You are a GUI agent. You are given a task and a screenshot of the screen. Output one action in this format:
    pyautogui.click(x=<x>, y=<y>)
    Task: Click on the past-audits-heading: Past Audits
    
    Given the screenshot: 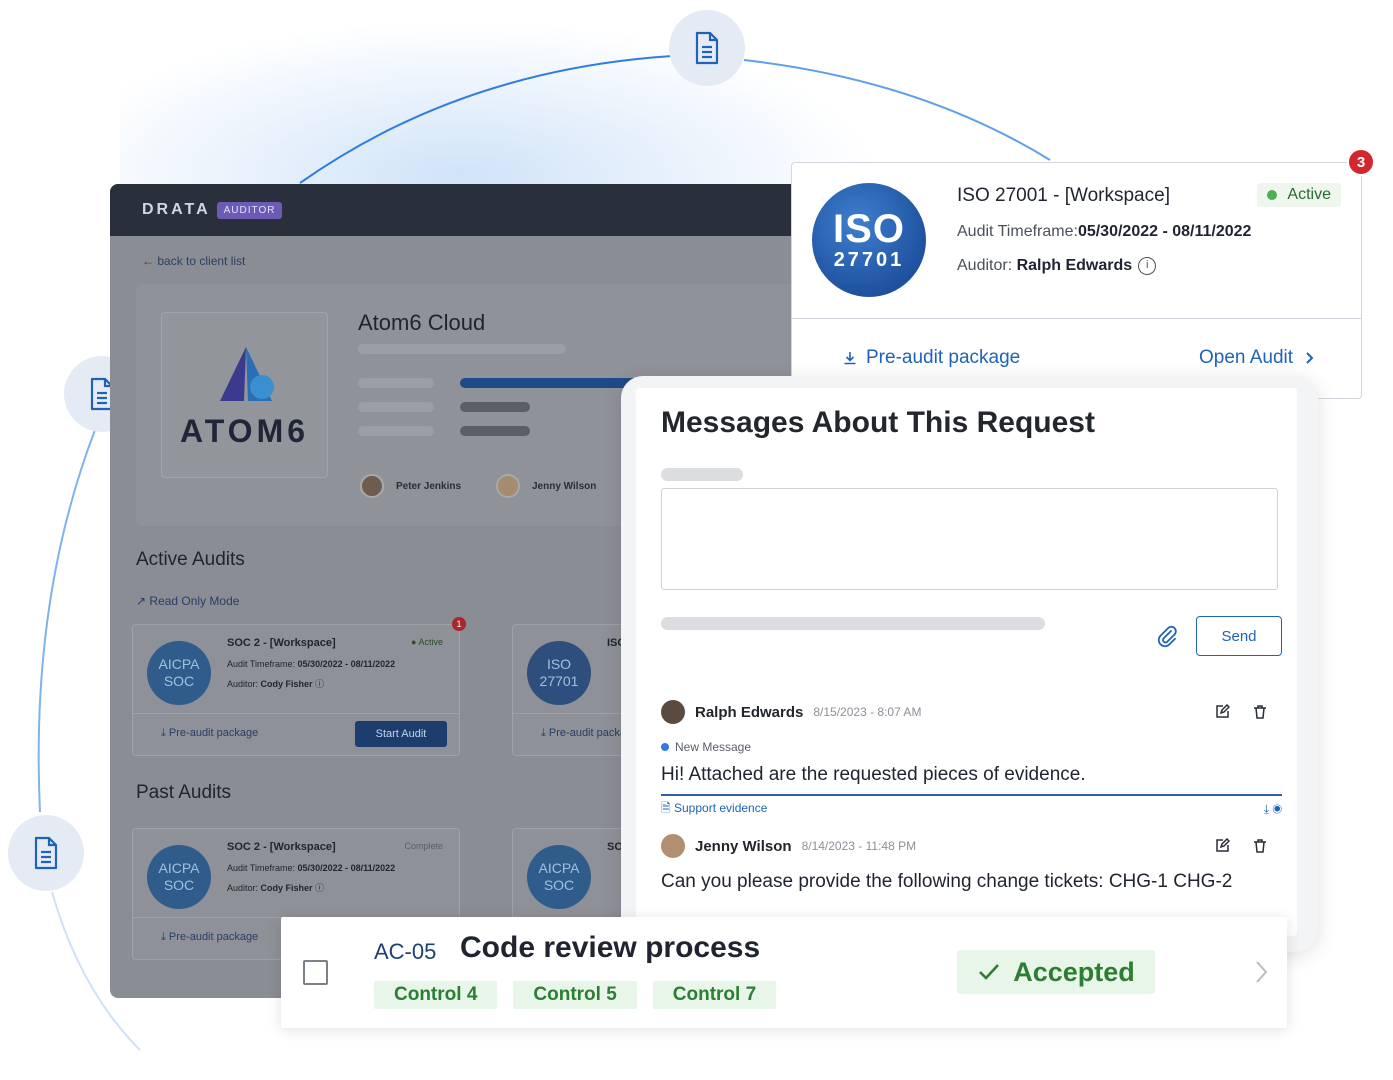 What is the action you would take?
    pyautogui.click(x=184, y=792)
    